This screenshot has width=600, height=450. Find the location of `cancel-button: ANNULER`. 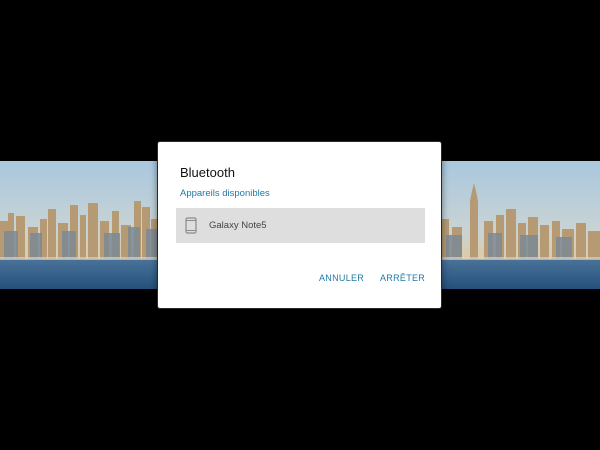

cancel-button: ANNULER is located at coordinates (341, 278).